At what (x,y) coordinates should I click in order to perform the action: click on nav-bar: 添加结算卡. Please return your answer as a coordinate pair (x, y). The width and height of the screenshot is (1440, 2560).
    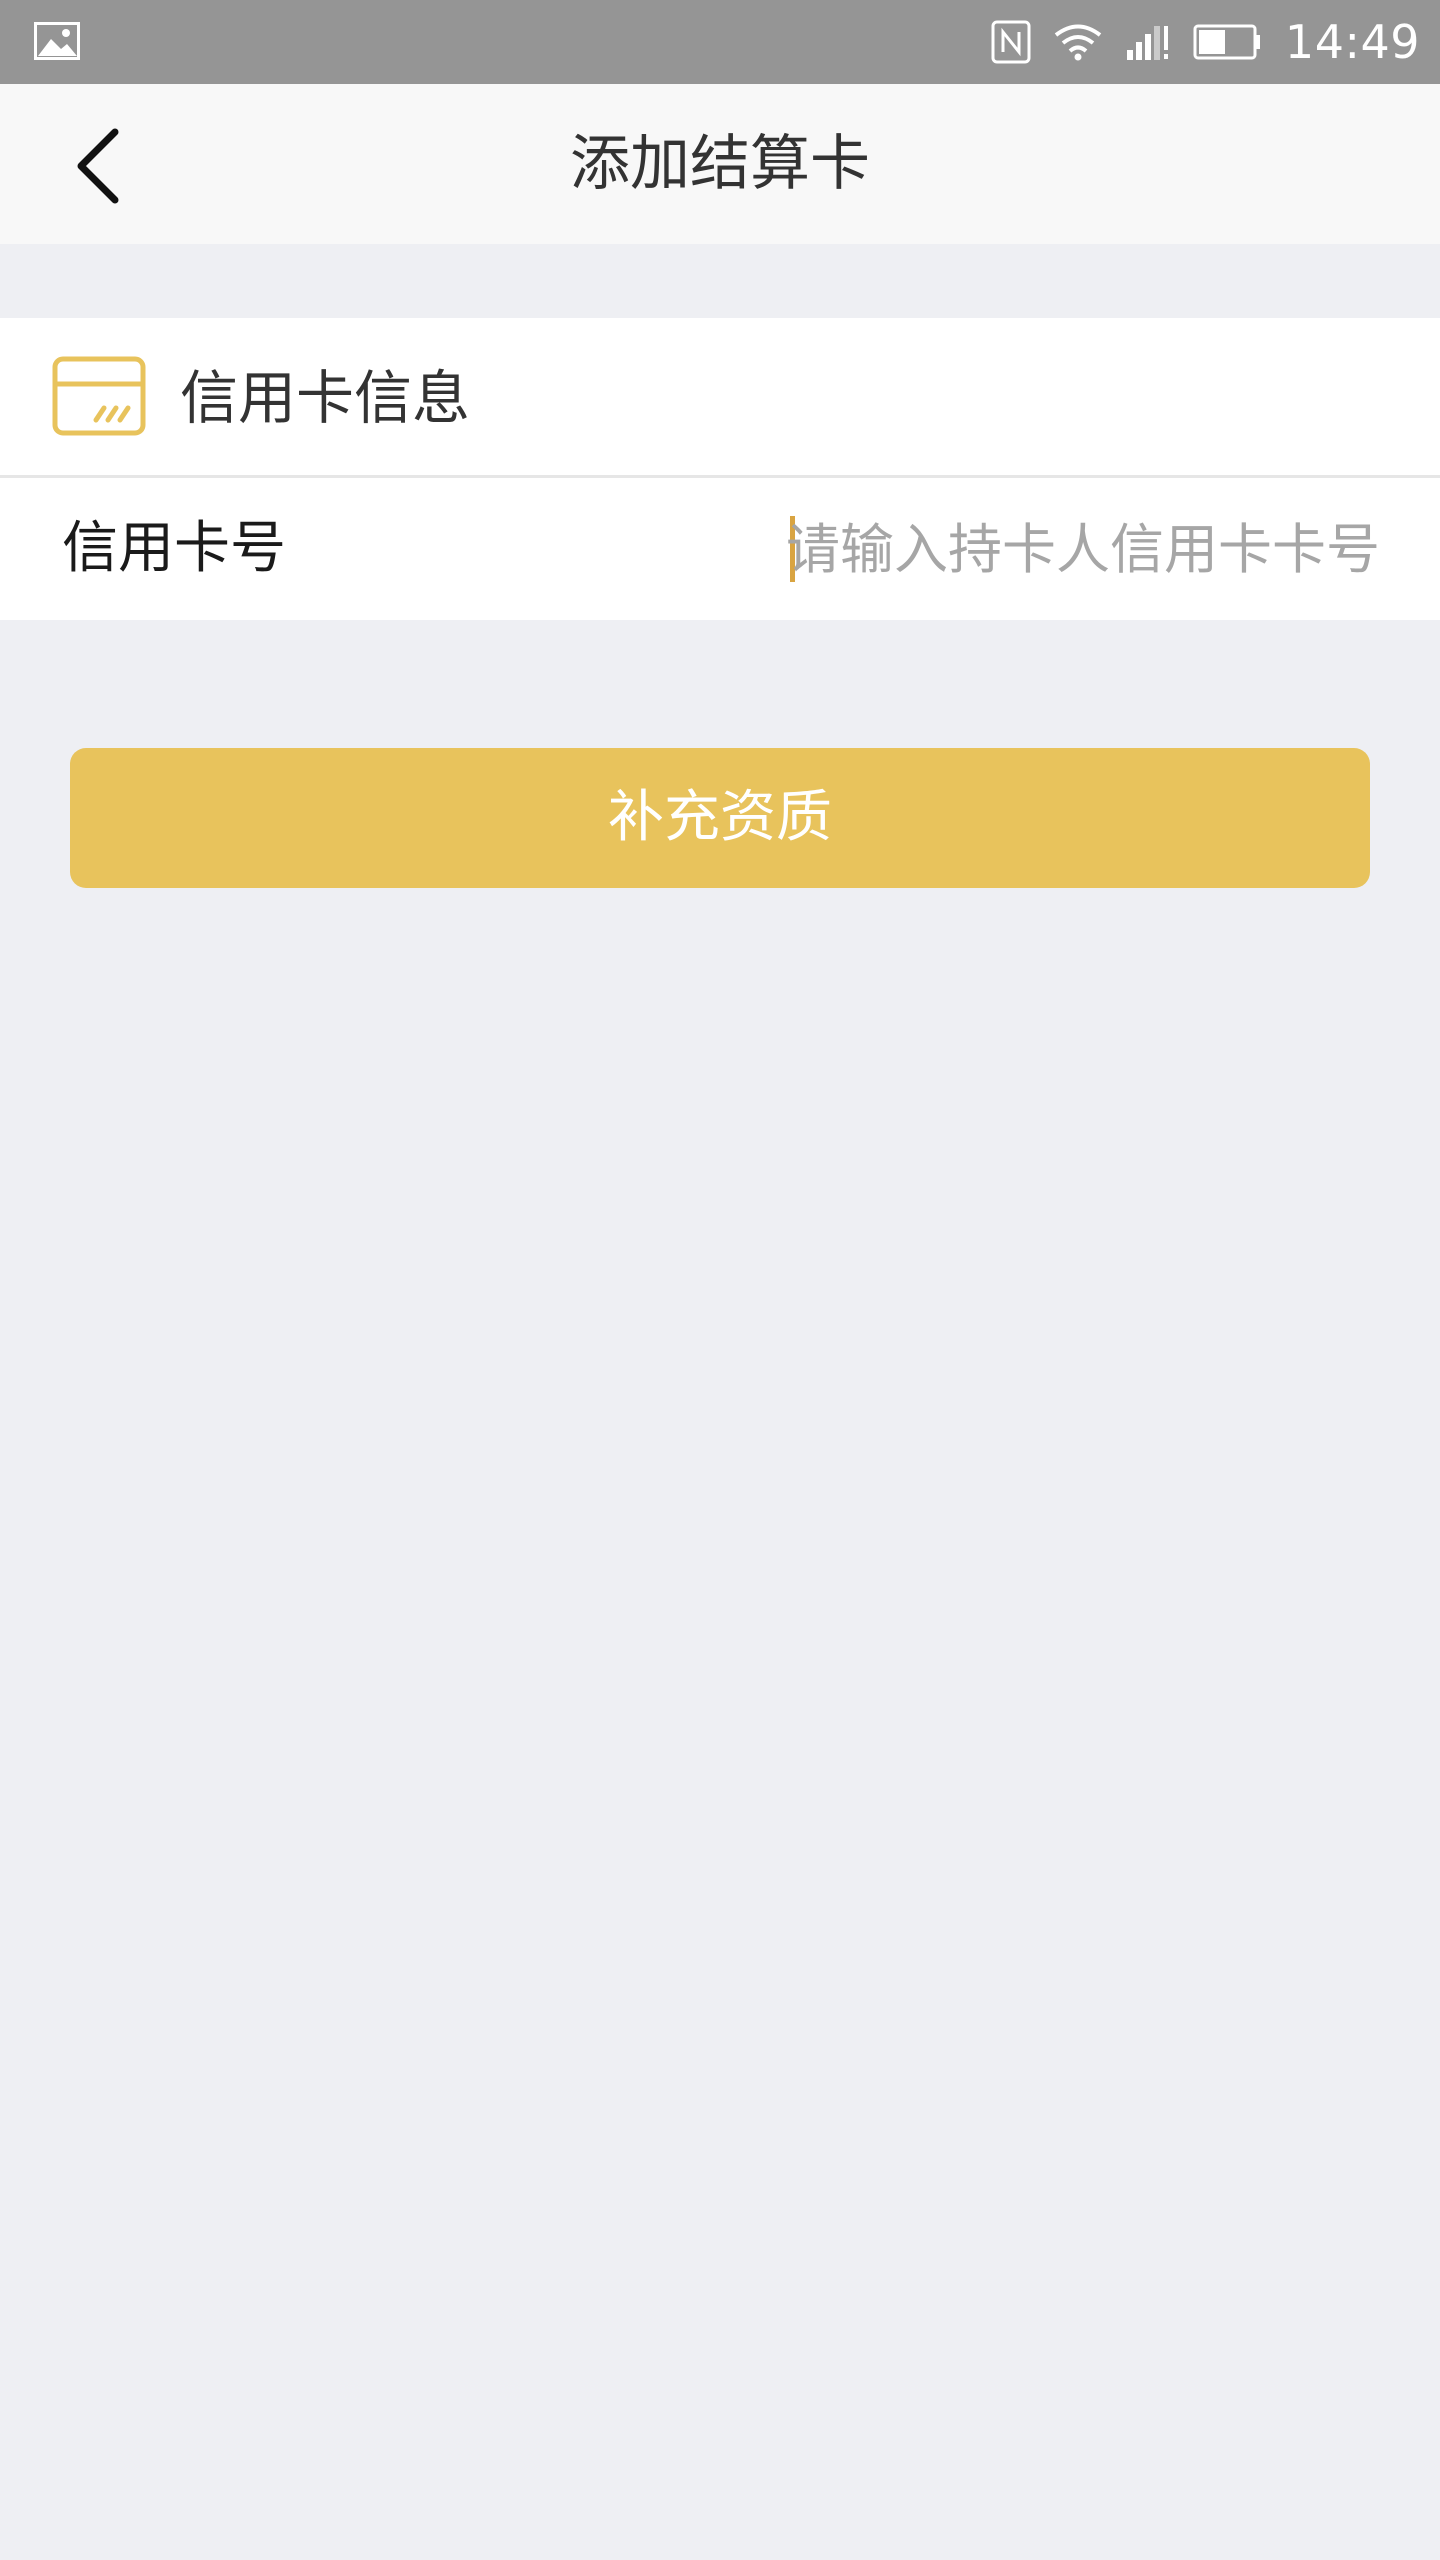
    Looking at the image, I should click on (720, 164).